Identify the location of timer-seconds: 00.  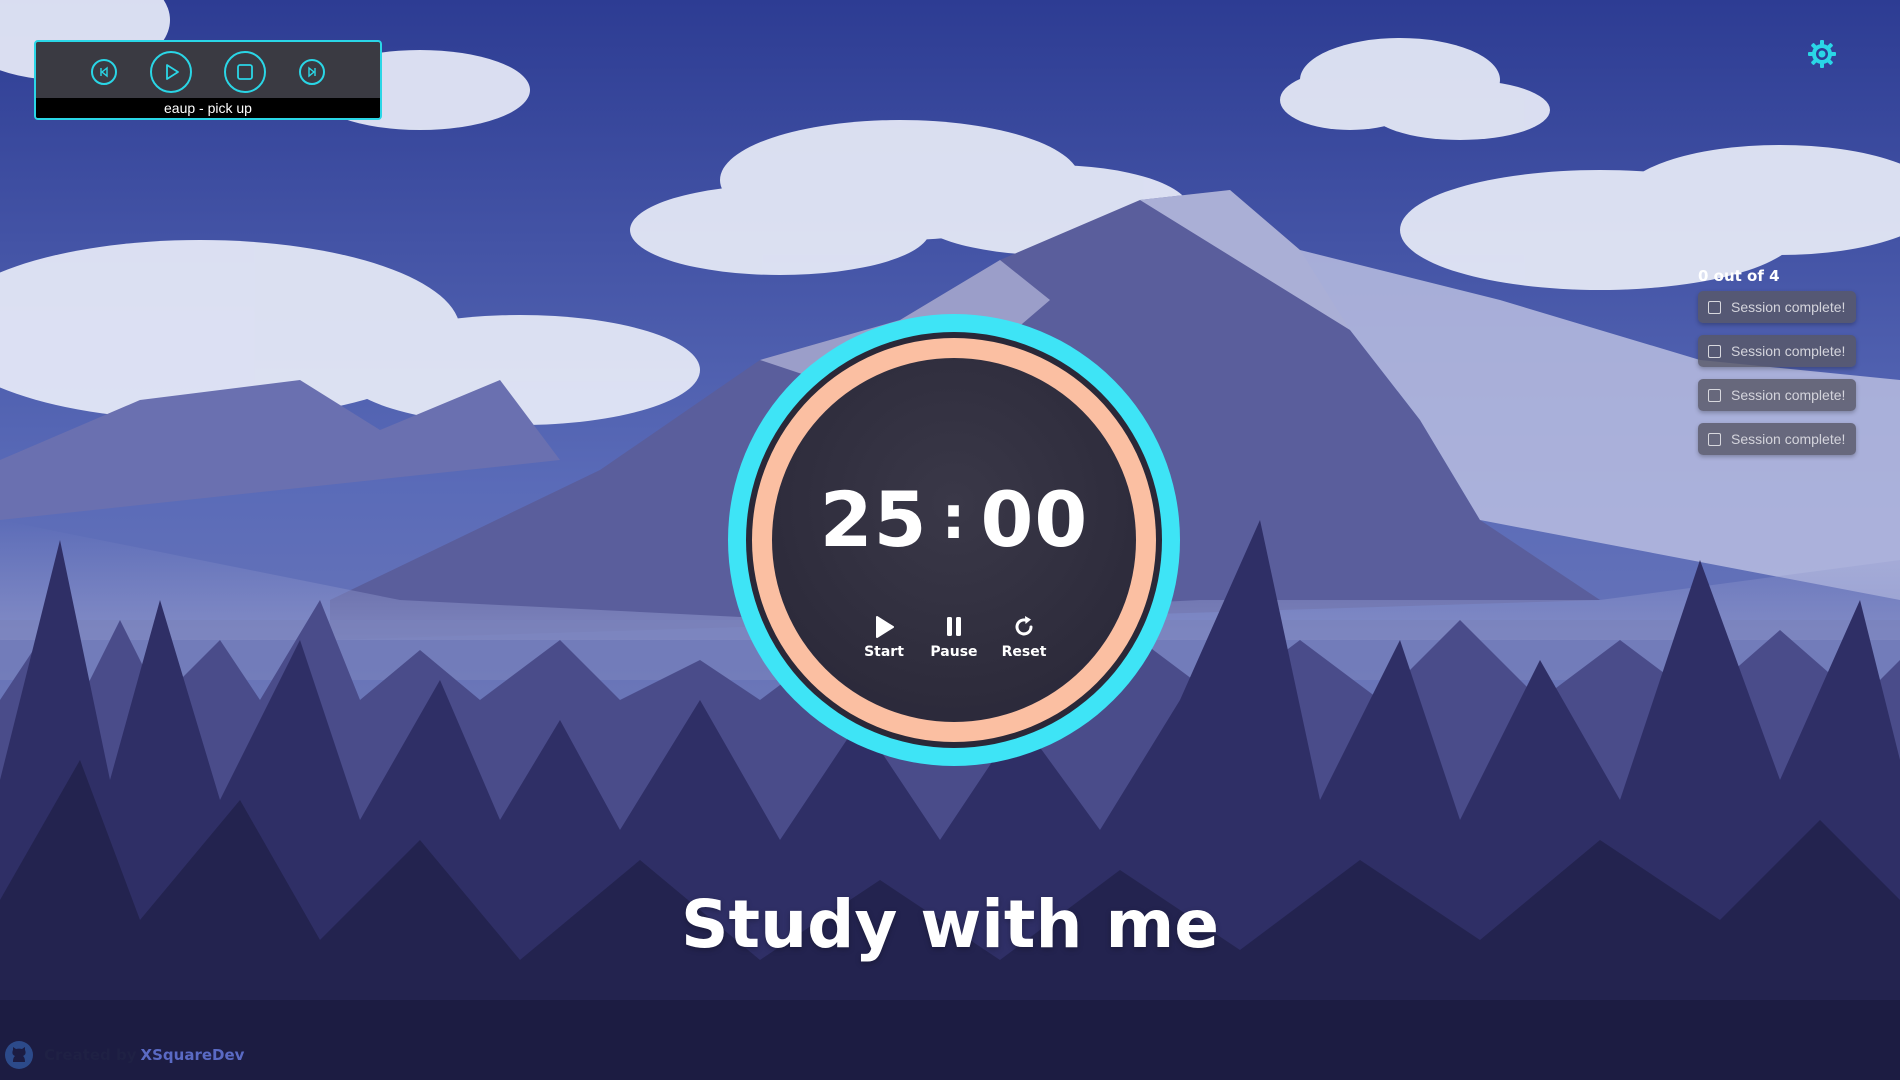
(1034, 519).